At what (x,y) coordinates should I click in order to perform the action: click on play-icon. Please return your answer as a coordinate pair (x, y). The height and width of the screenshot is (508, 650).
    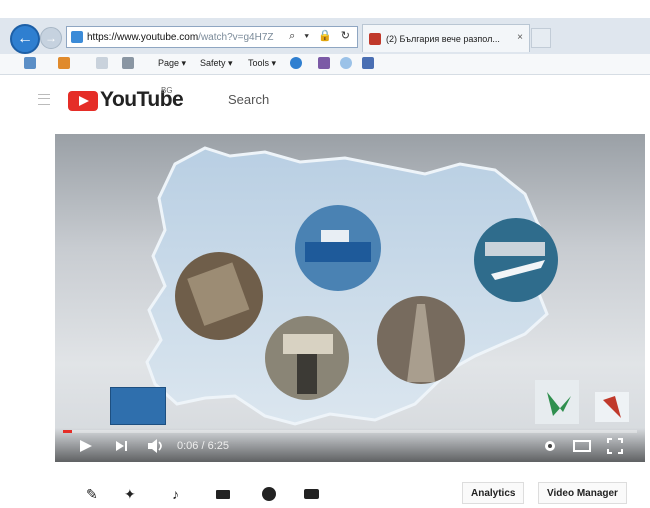
    Looking at the image, I should click on (86, 446).